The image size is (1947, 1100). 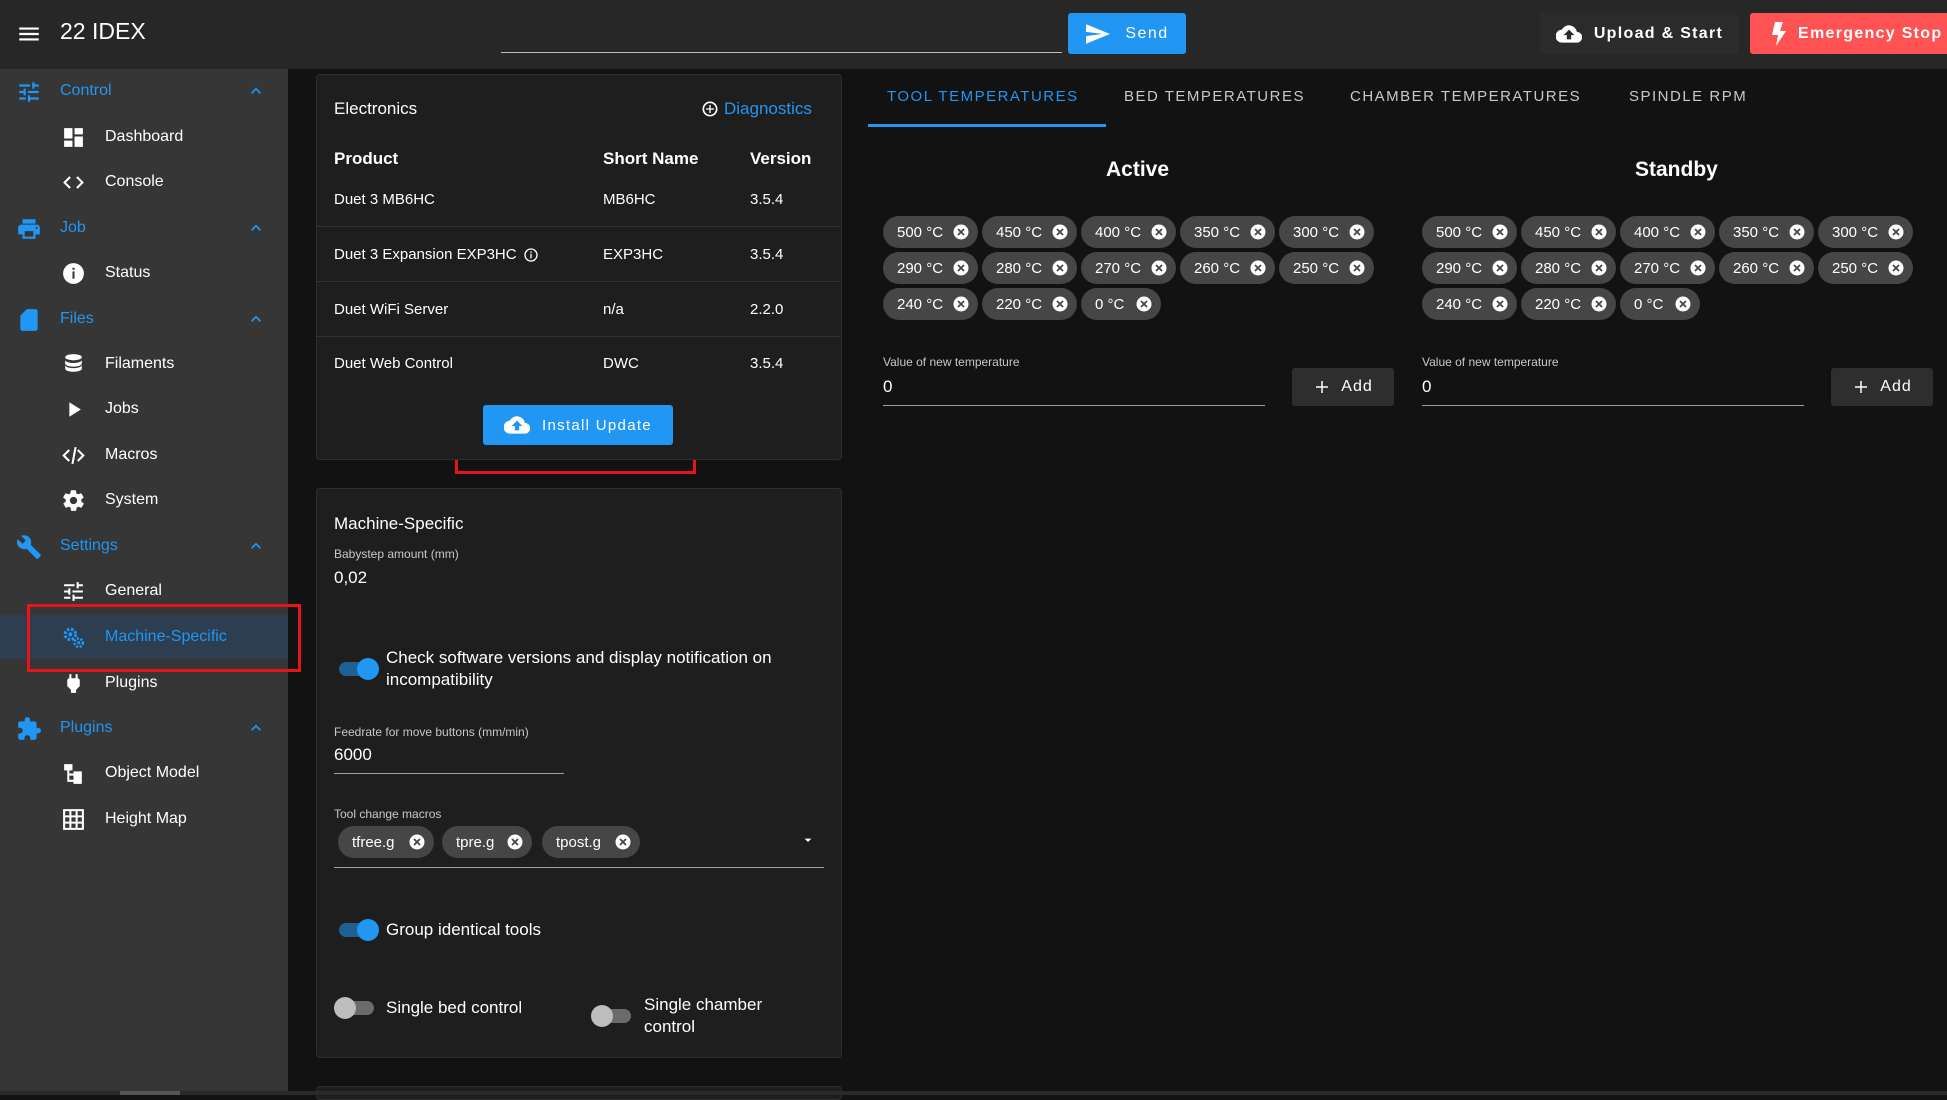 I want to click on gcode-command-input, so click(x=781, y=33).